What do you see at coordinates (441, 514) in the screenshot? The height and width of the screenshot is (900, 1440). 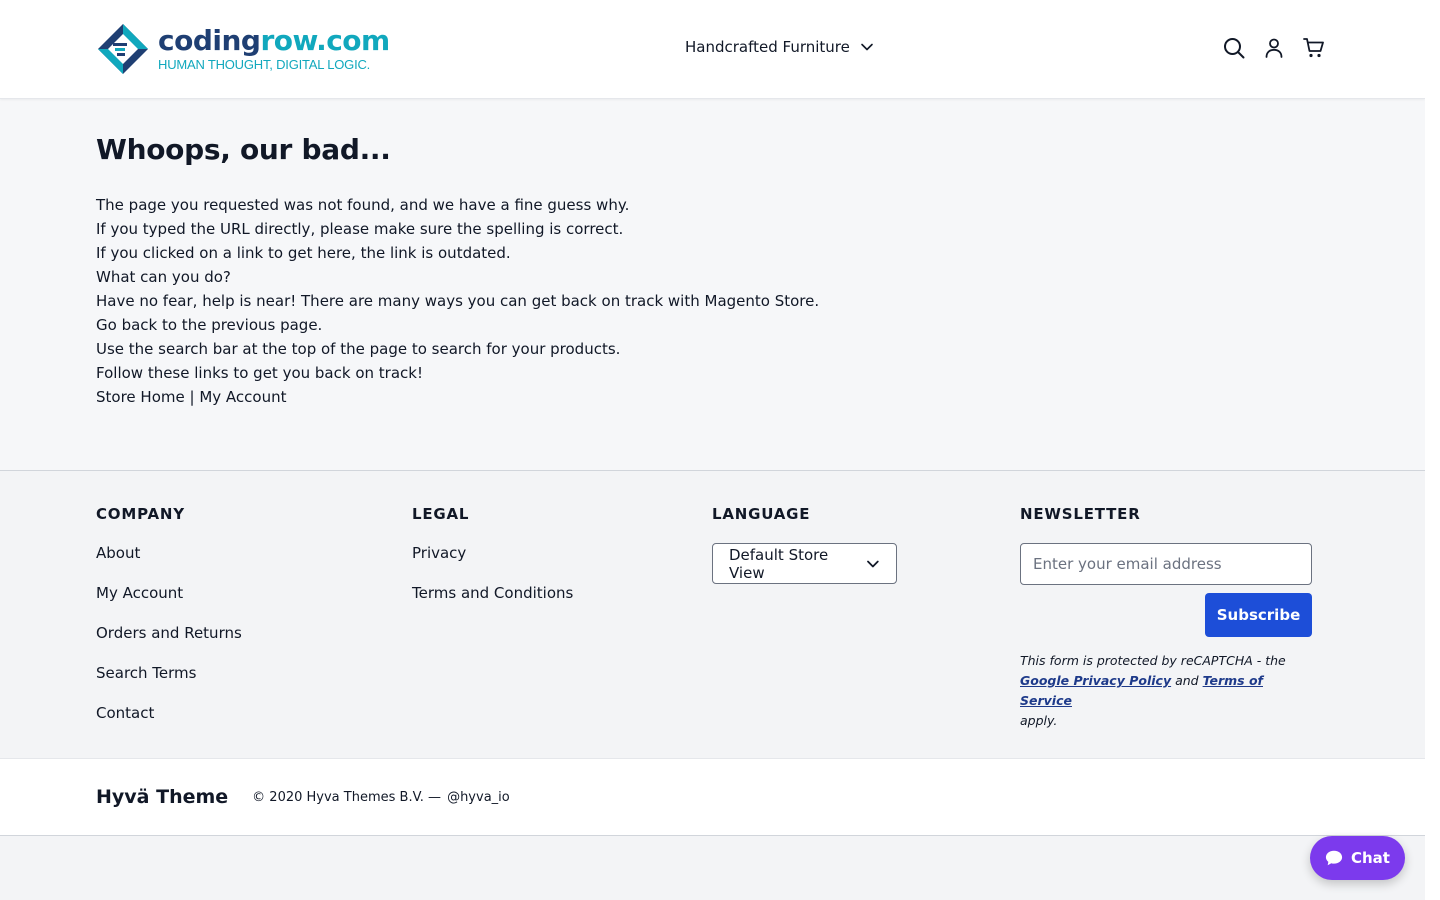 I see `footer-legal-heading: LEGAL` at bounding box center [441, 514].